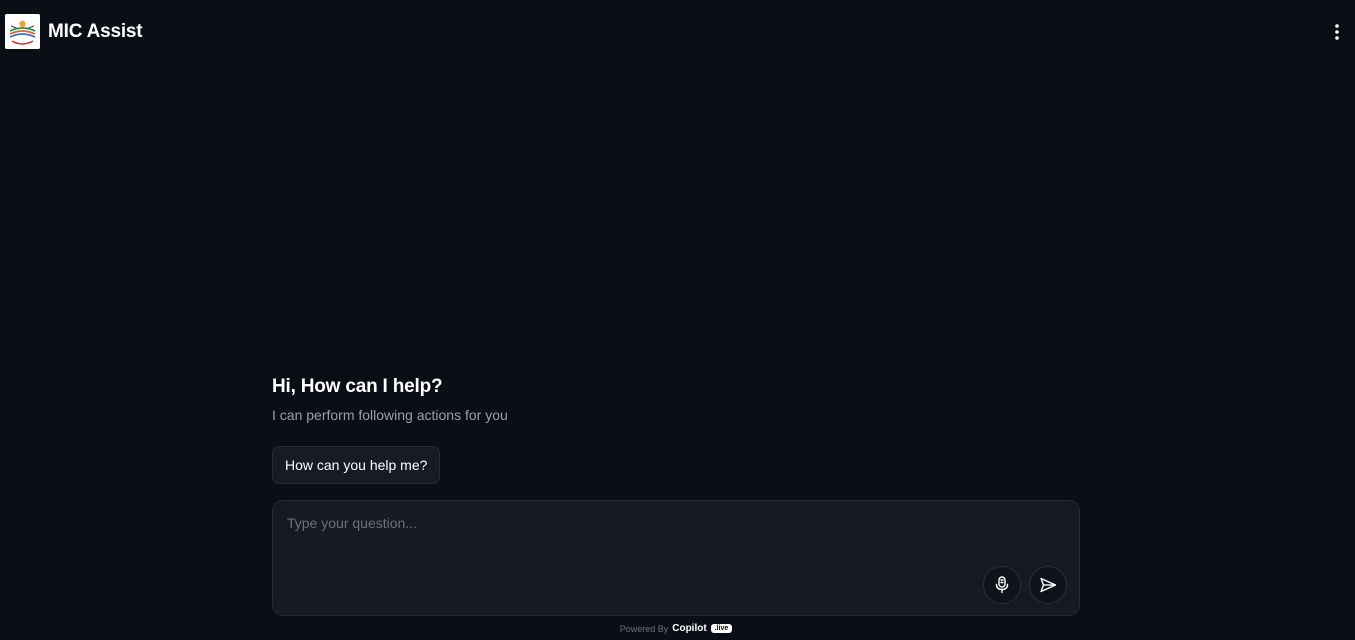 The width and height of the screenshot is (1355, 640). What do you see at coordinates (677, 32) in the screenshot?
I see `top-bar: MIC Assist` at bounding box center [677, 32].